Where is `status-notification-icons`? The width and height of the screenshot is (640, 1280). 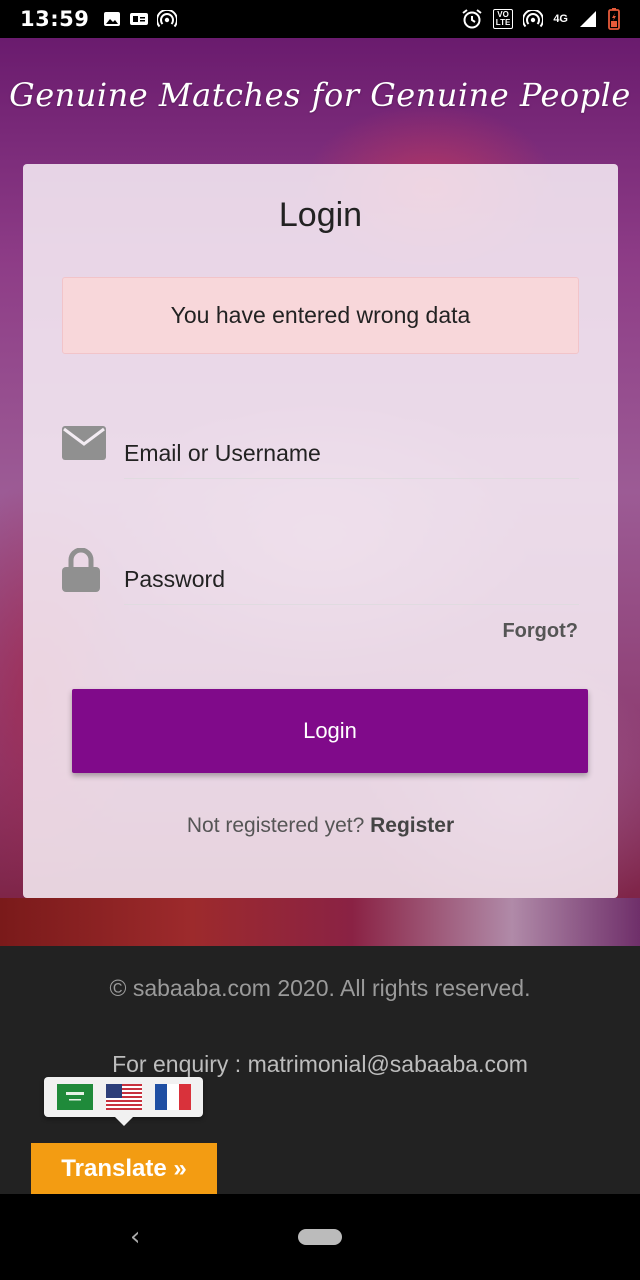
status-notification-icons is located at coordinates (140, 19).